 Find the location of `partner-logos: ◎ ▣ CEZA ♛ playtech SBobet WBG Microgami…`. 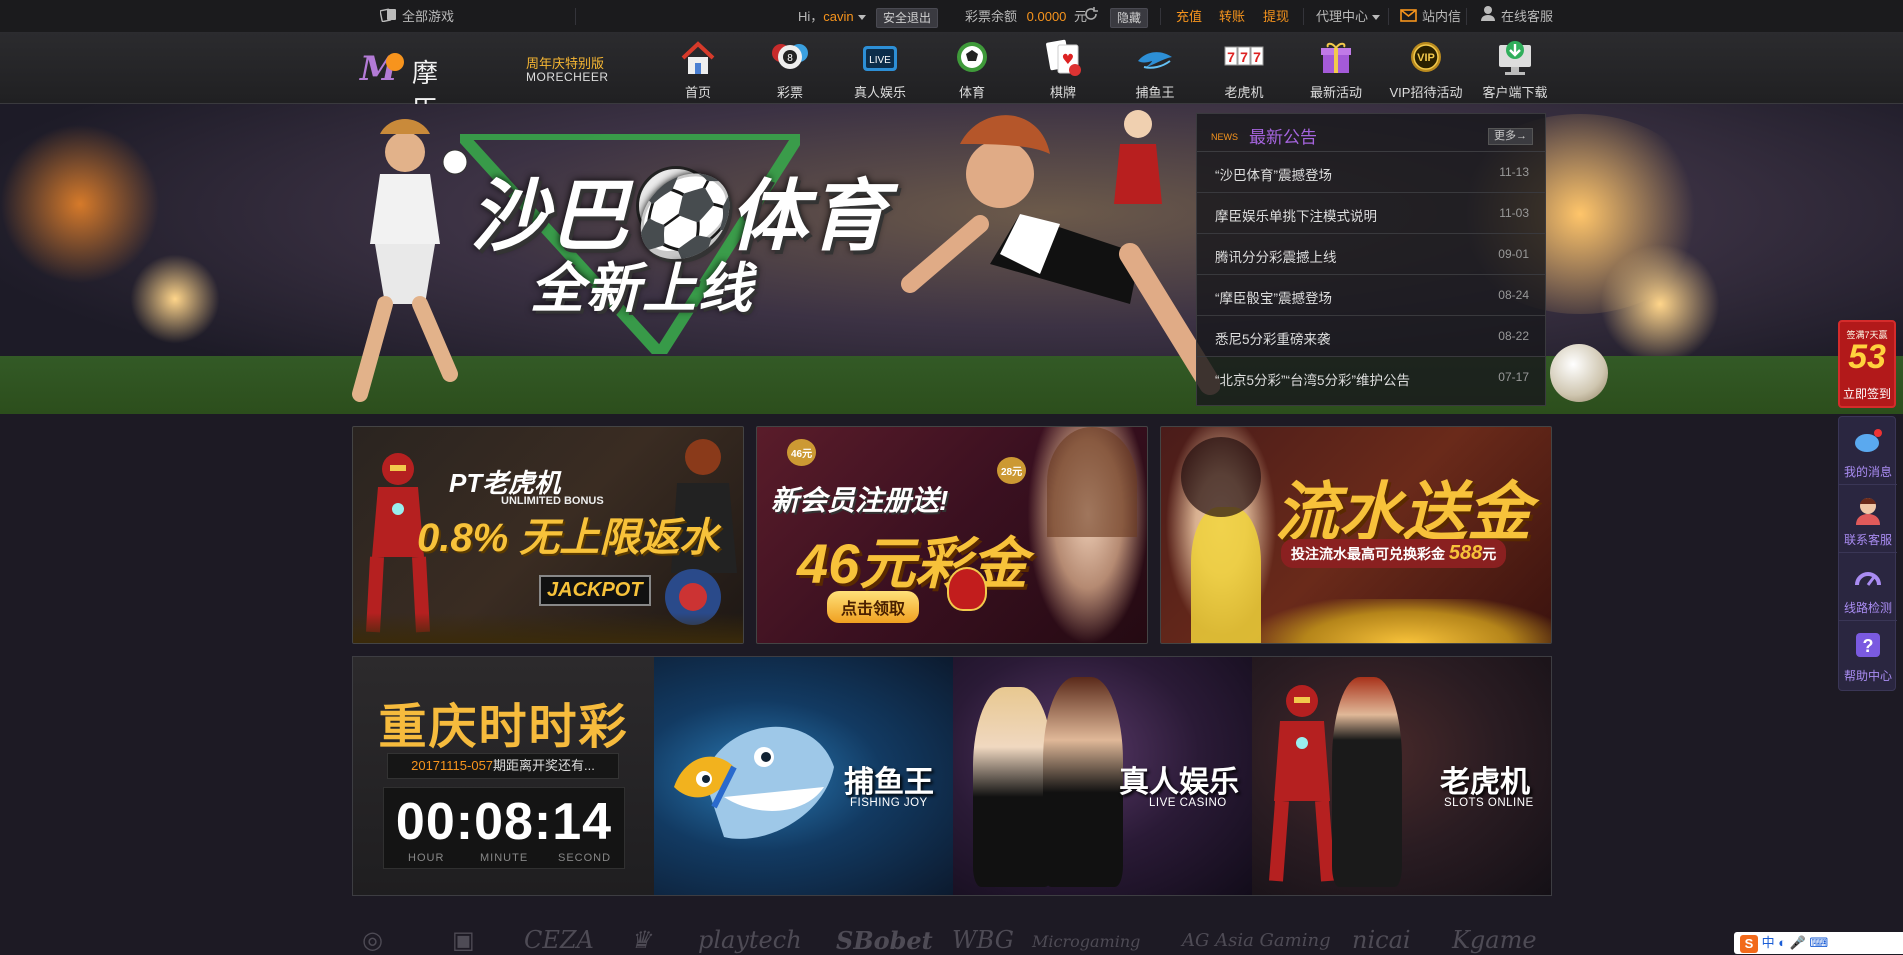

partner-logos: ◎ ▣ CEZA ♛ playtech SBobet WBG Microgami… is located at coordinates (952, 938).